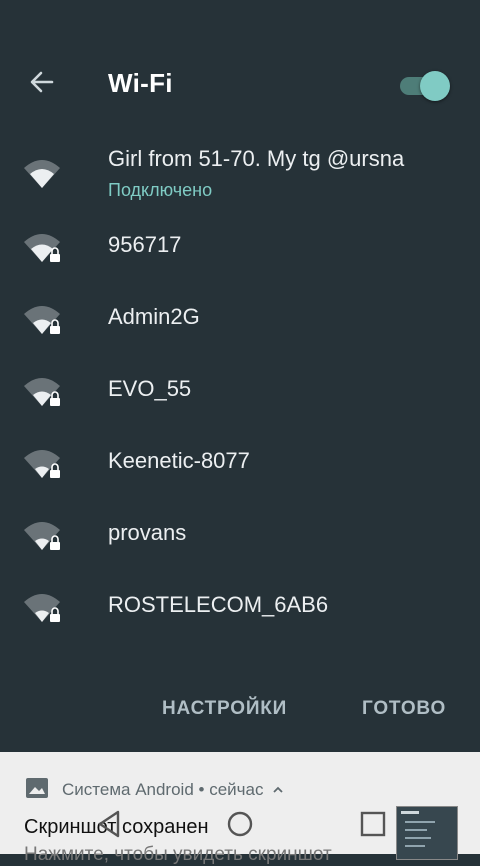 Image resolution: width=480 pixels, height=866 pixels. Describe the element at coordinates (147, 532) in the screenshot. I see `network-name: provans` at that location.